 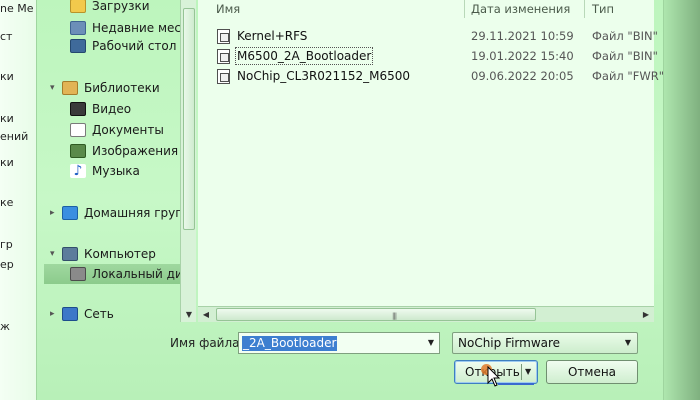 What do you see at coordinates (122, 88) in the screenshot?
I see `nav-item-label: Библиотеки` at bounding box center [122, 88].